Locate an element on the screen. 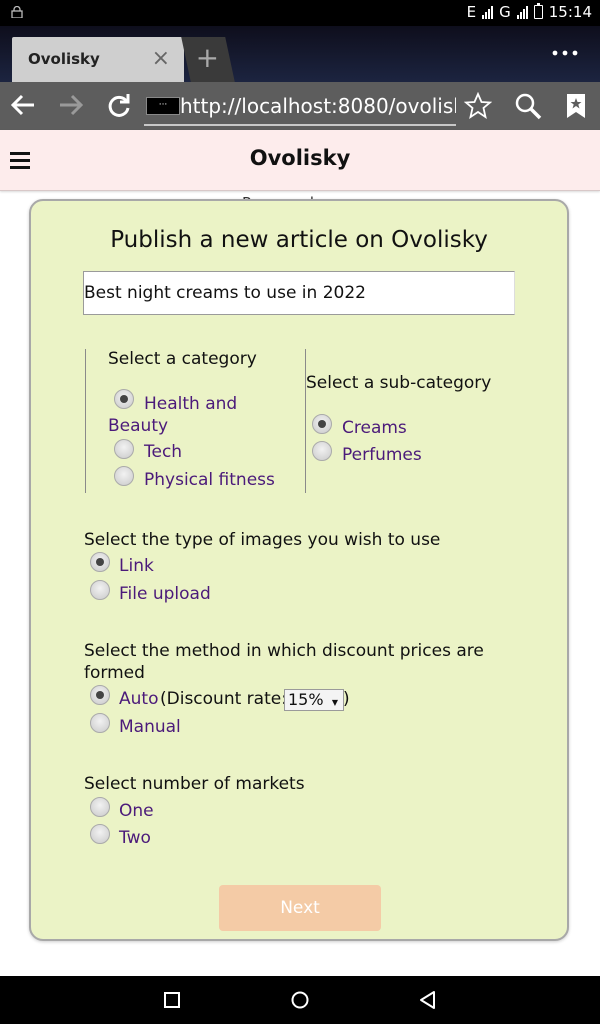 The height and width of the screenshot is (1024, 600). status-indicators: E G 15:14 is located at coordinates (529, 12).